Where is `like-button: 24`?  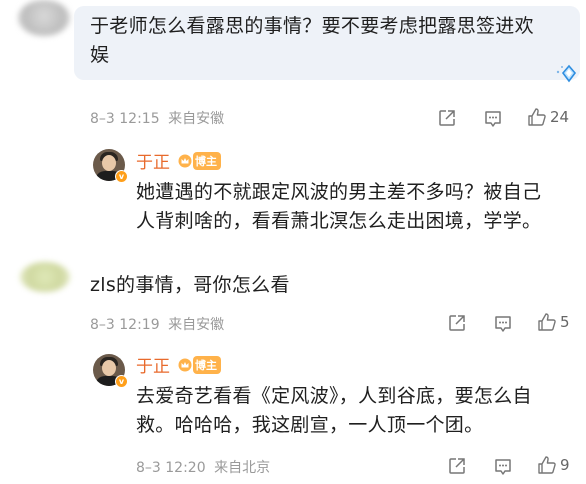
like-button: 24 is located at coordinates (548, 117).